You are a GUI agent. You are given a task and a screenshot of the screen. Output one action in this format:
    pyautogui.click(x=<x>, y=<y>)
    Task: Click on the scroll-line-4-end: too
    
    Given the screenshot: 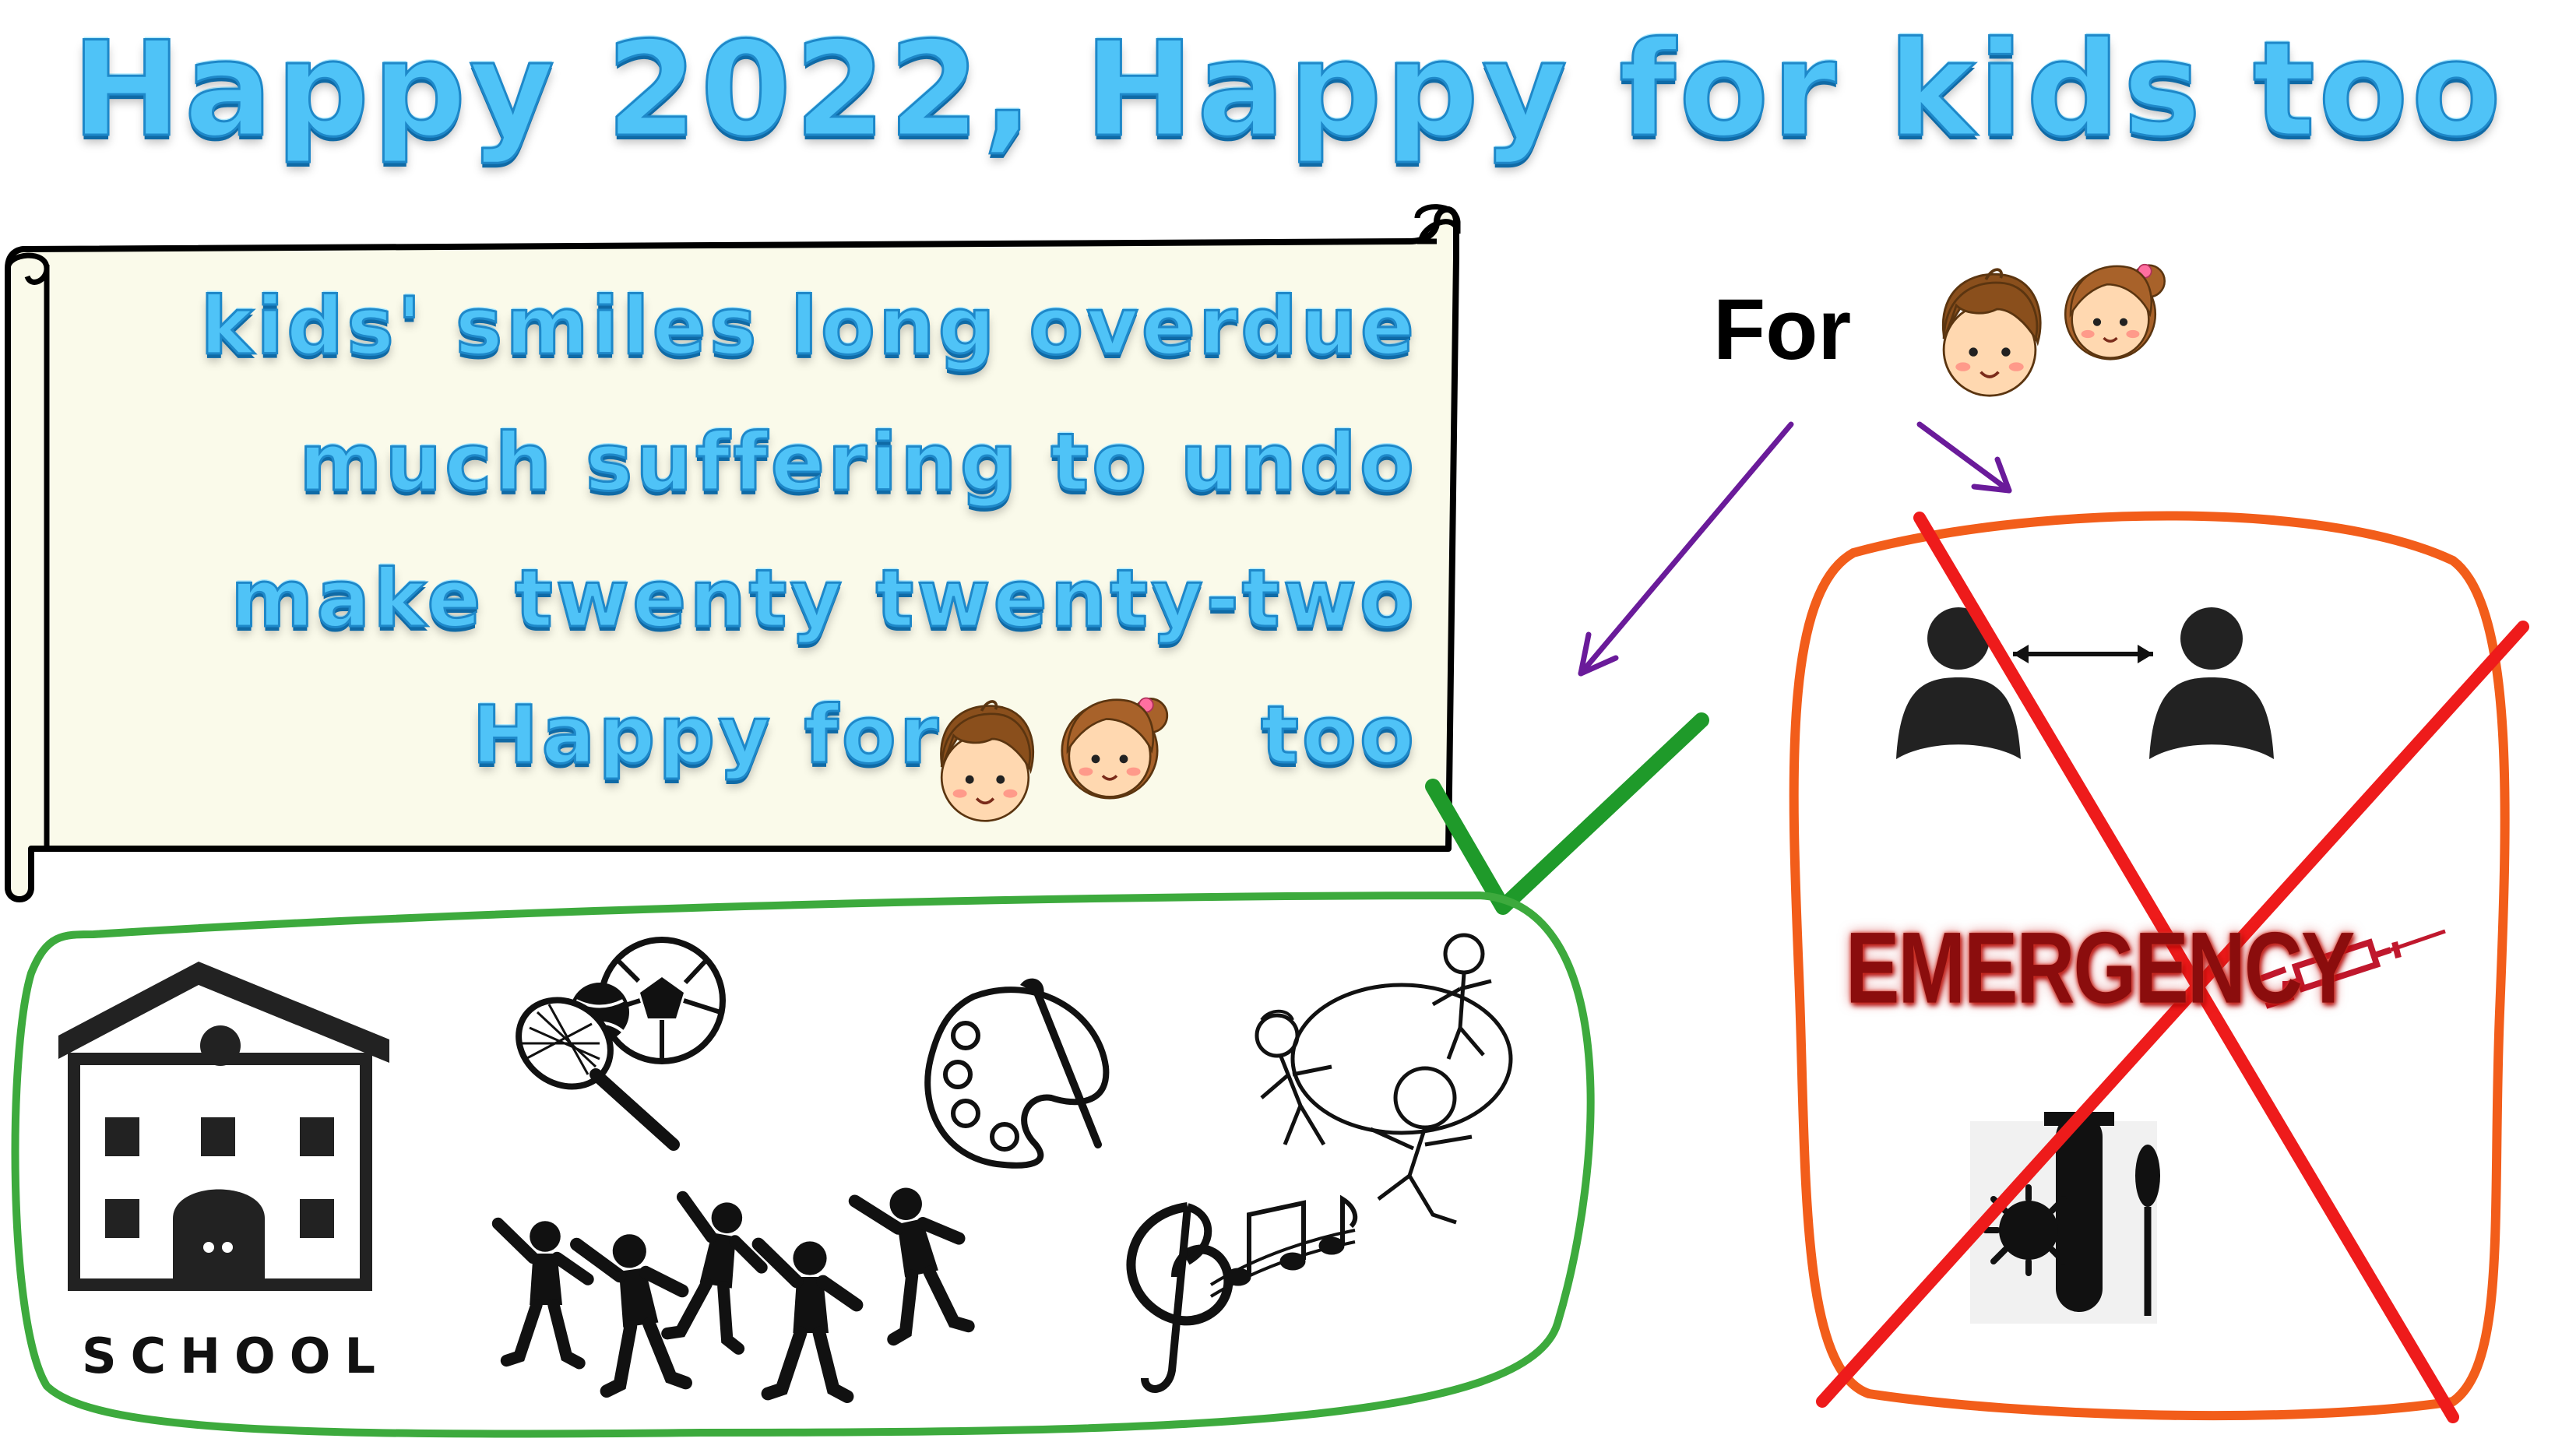 What is the action you would take?
    pyautogui.click(x=1338, y=735)
    